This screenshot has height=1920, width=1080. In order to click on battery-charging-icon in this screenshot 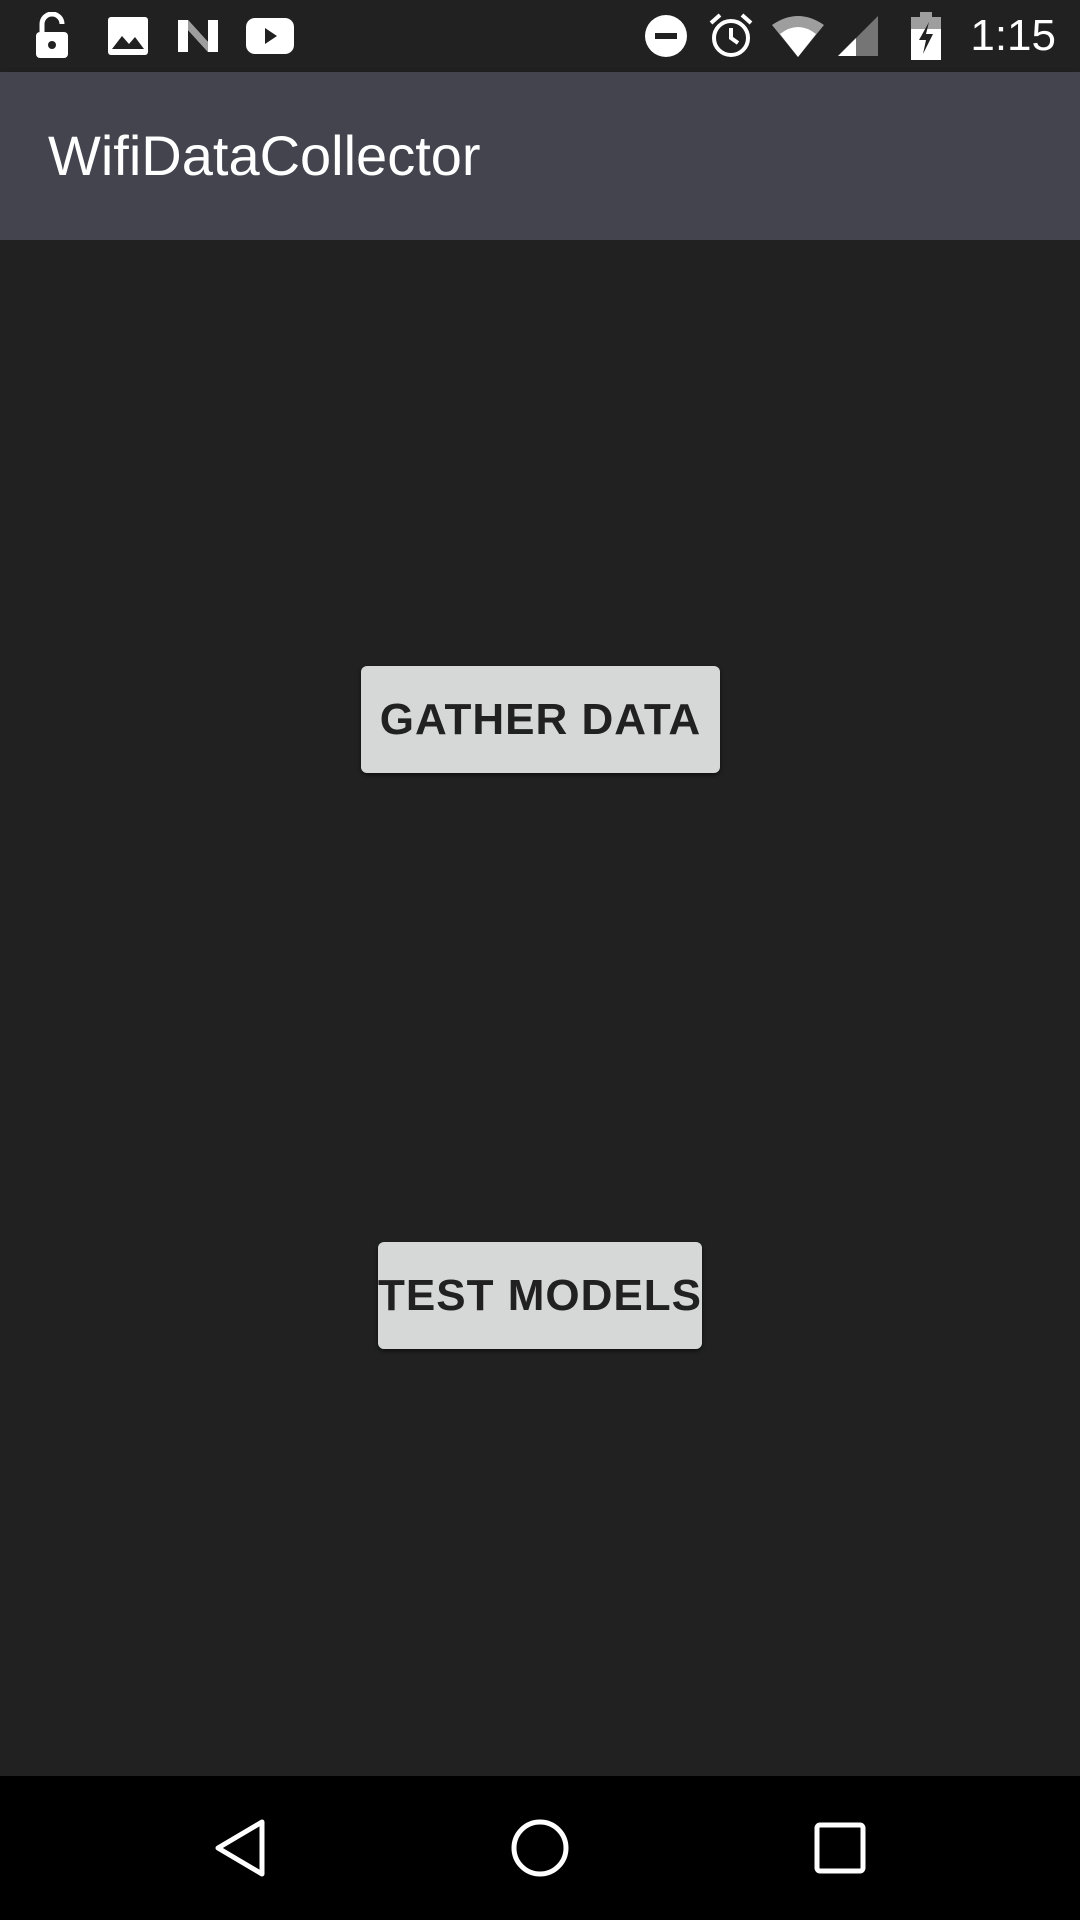, I will do `click(926, 36)`.